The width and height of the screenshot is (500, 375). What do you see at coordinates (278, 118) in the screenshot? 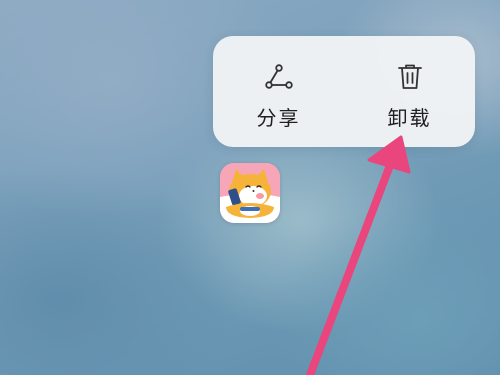
I see `share-label: 分享` at bounding box center [278, 118].